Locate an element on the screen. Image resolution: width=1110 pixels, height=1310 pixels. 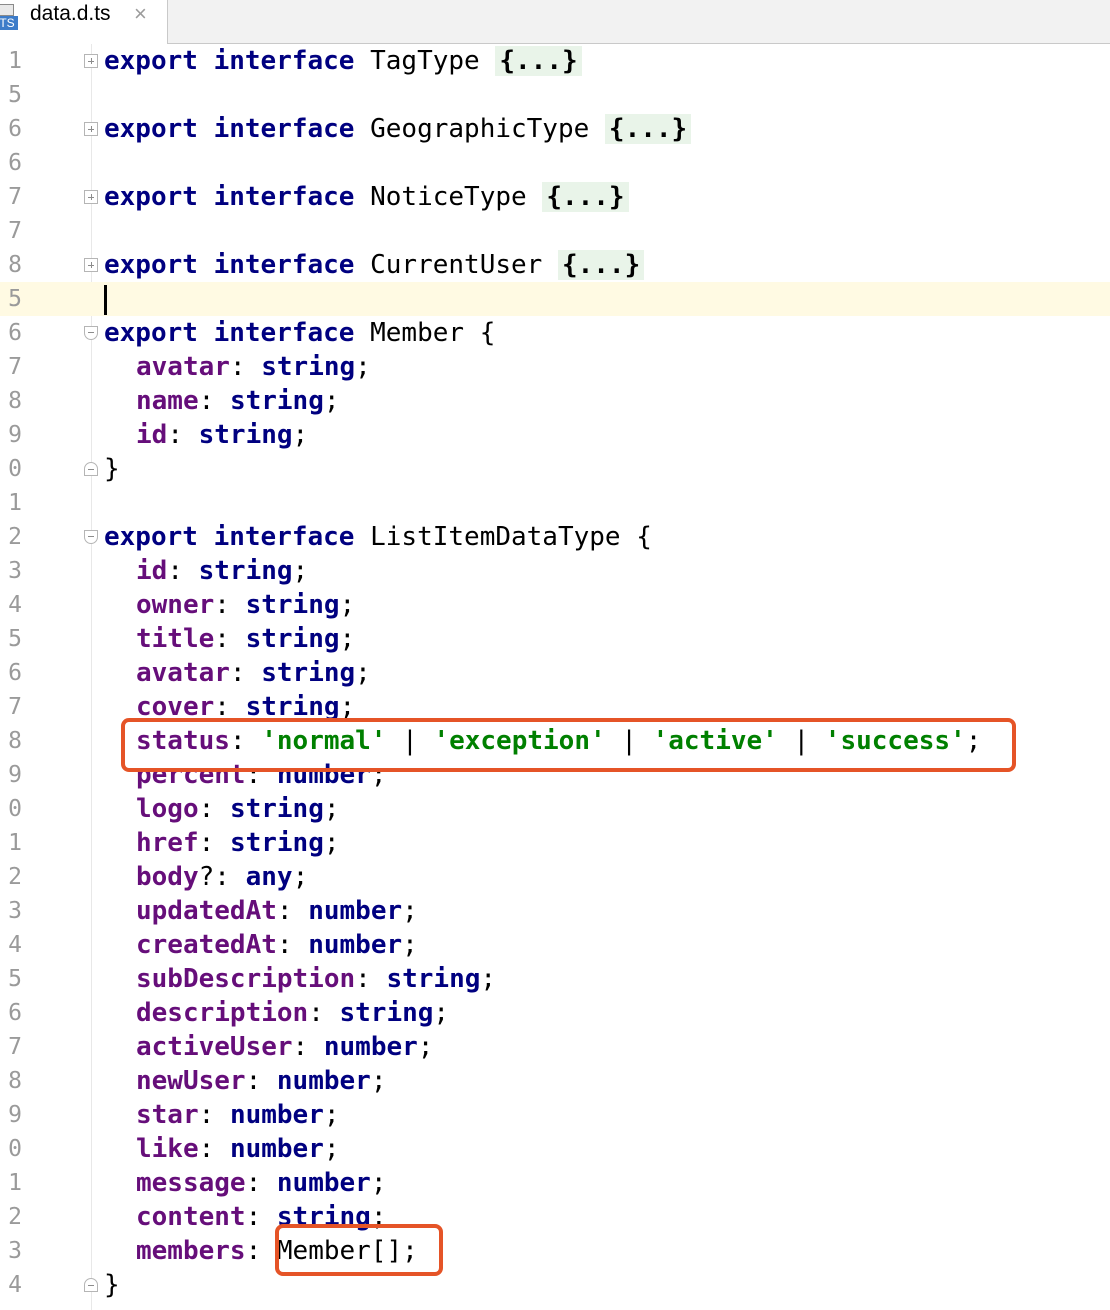
code-text: newUser: number; is located at coordinates (261, 1081).